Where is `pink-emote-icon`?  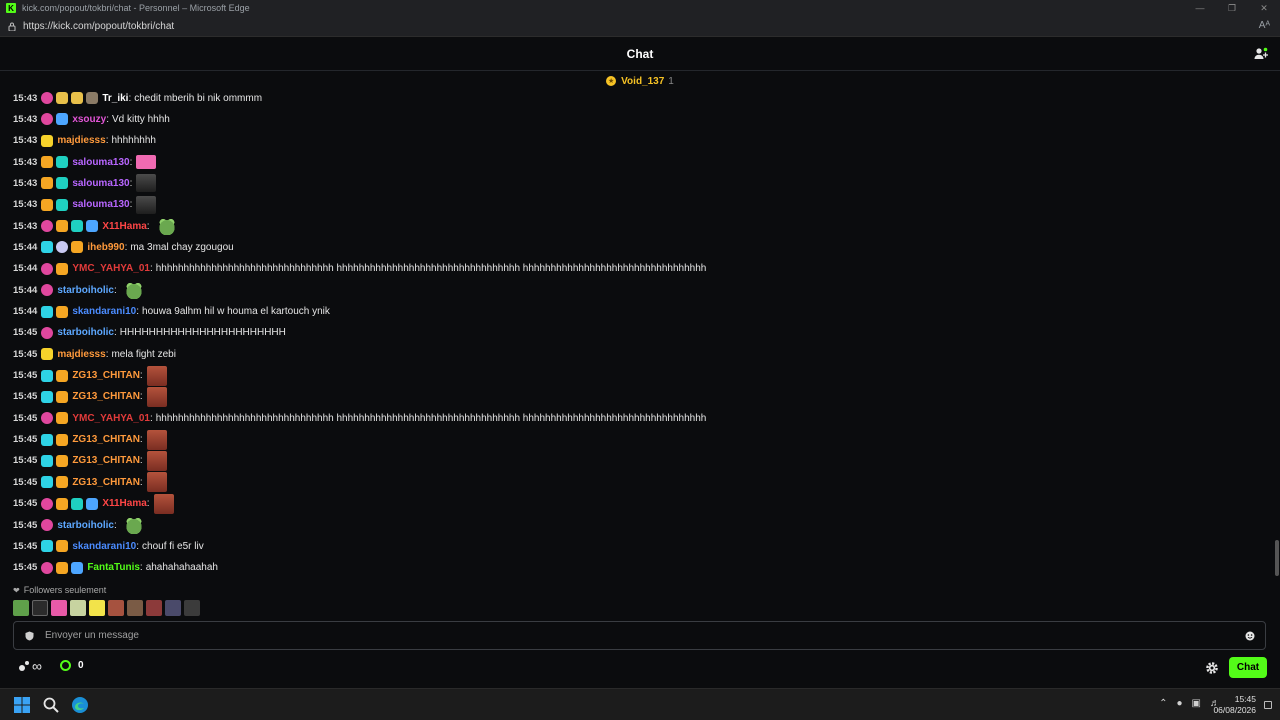 pink-emote-icon is located at coordinates (59, 608).